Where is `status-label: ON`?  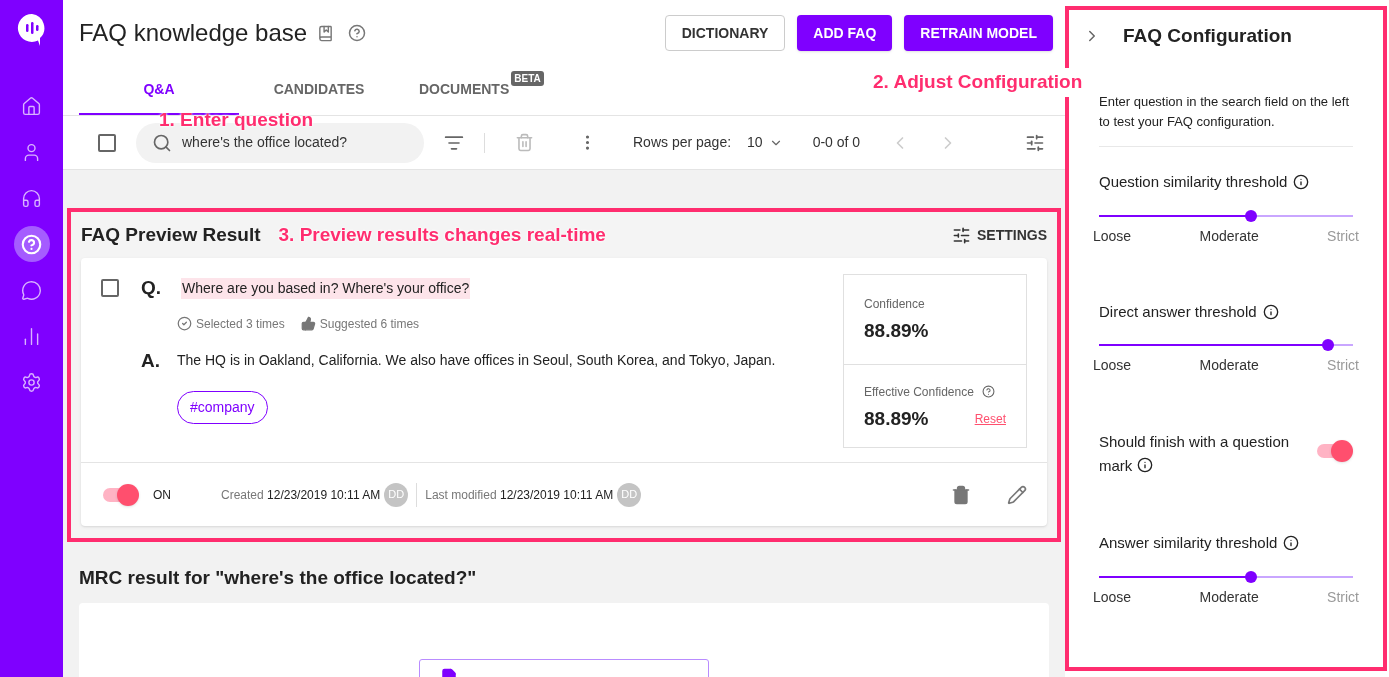 status-label: ON is located at coordinates (162, 495).